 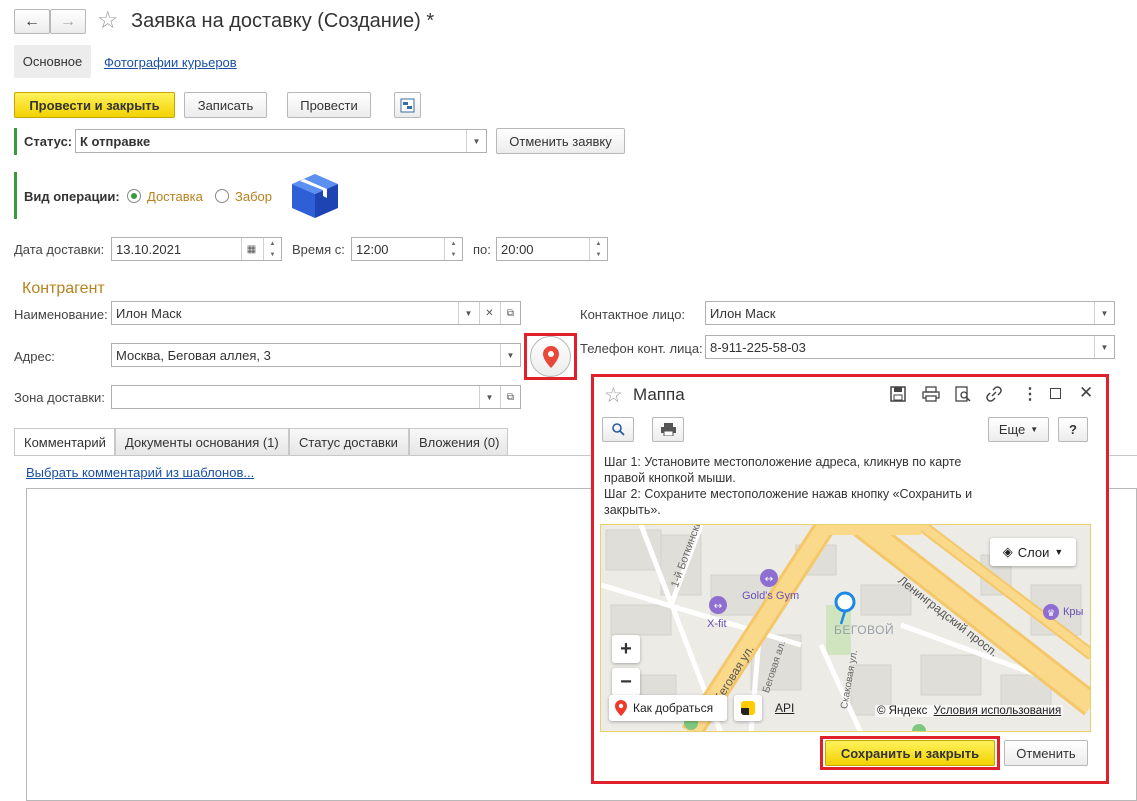 What do you see at coordinates (552, 249) in the screenshot?
I see `time-to-input: 20:00 ▲ ▼` at bounding box center [552, 249].